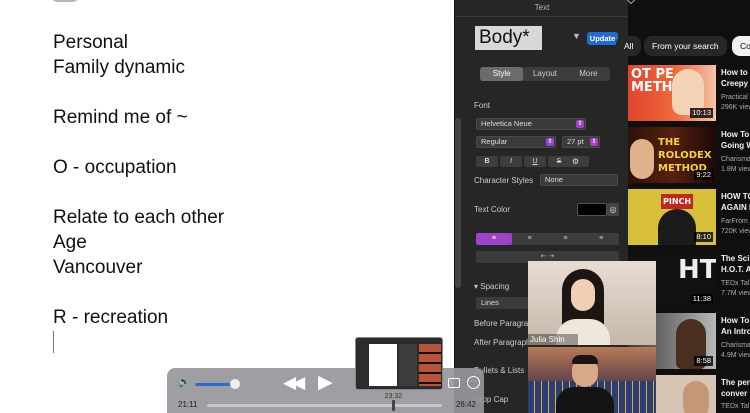 The width and height of the screenshot is (750, 413). Describe the element at coordinates (734, 83) in the screenshot. I see `video-title-cont: Creepy` at that location.